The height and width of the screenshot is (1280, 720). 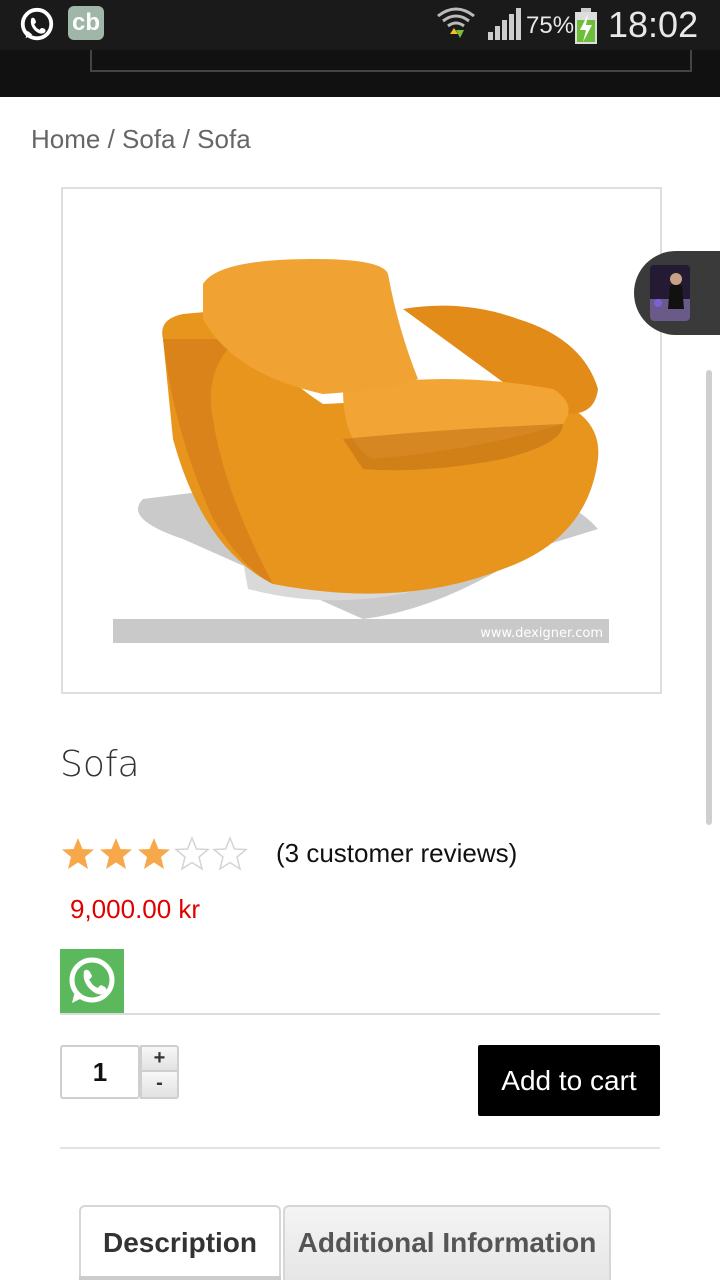 What do you see at coordinates (504, 24) in the screenshot?
I see `signal-icon` at bounding box center [504, 24].